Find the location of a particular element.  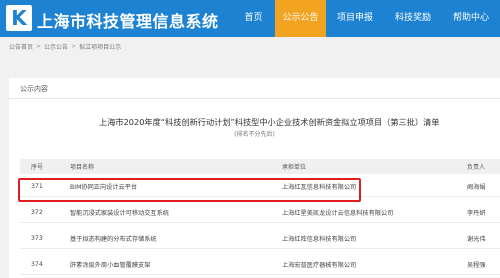

row-unit: 上海红阵信息科技有限公司 is located at coordinates (319, 239).